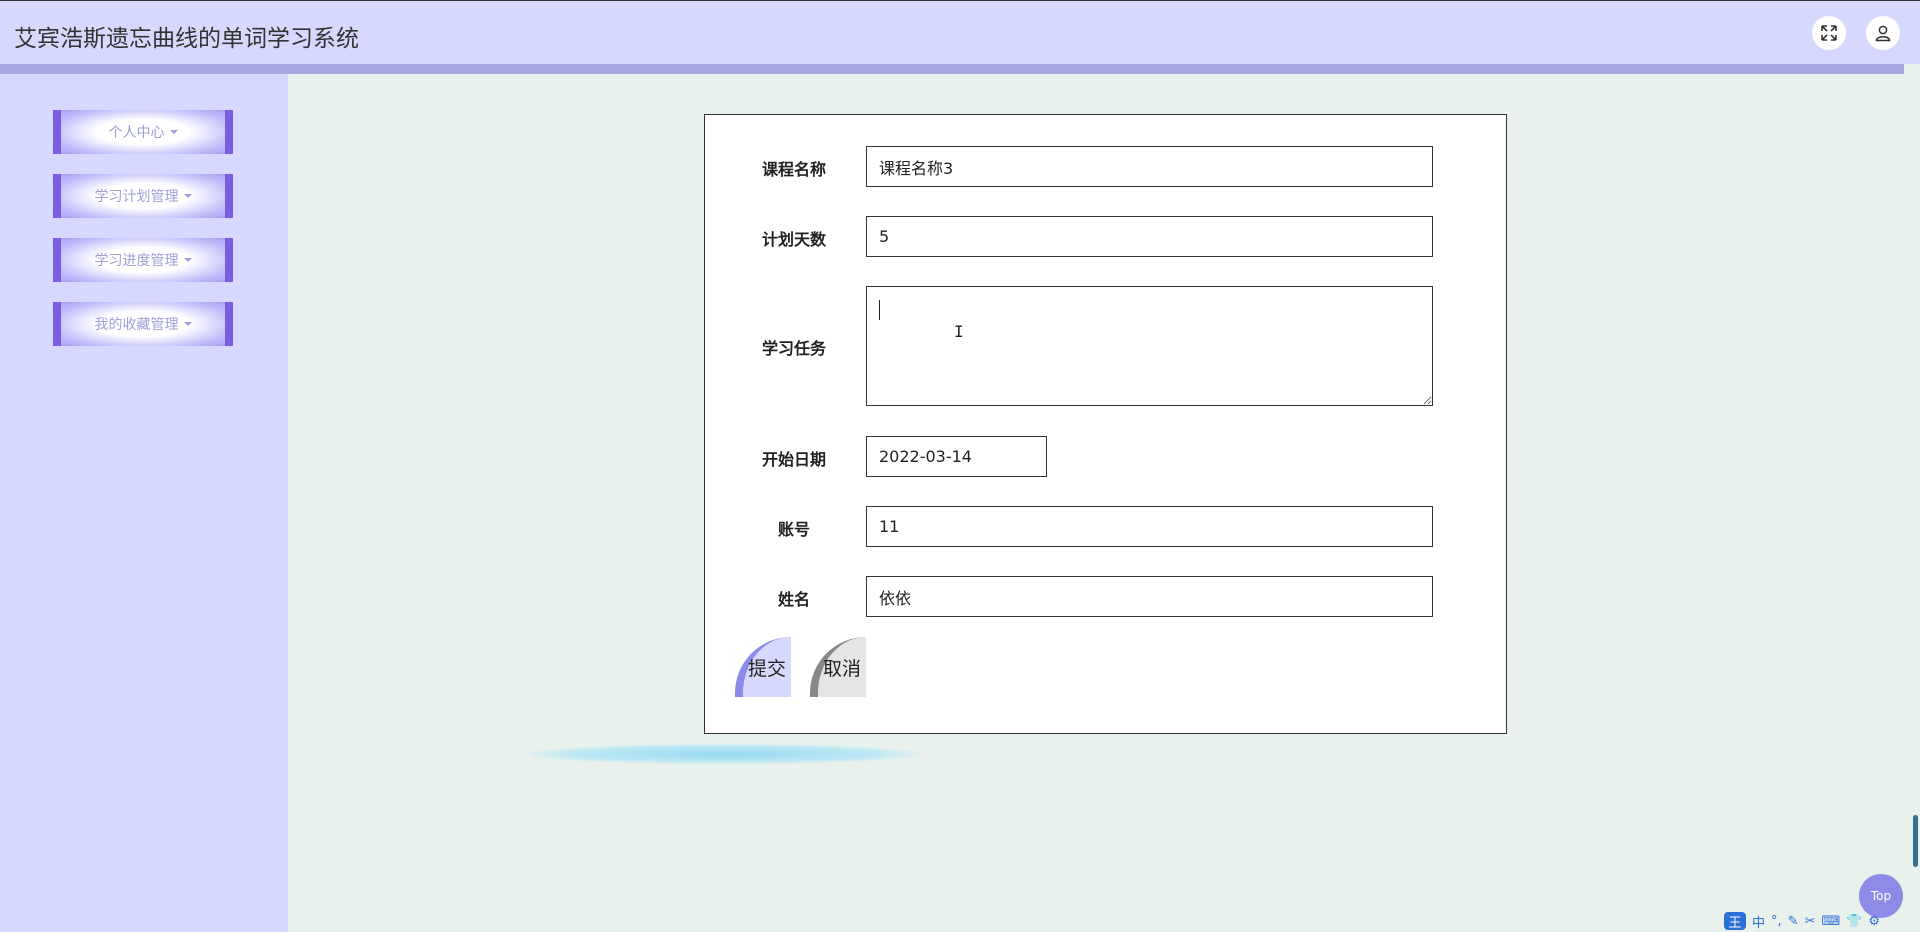 Image resolution: width=1920 pixels, height=932 pixels. Describe the element at coordinates (793, 348) in the screenshot. I see `study-task-label: 学习任务` at that location.